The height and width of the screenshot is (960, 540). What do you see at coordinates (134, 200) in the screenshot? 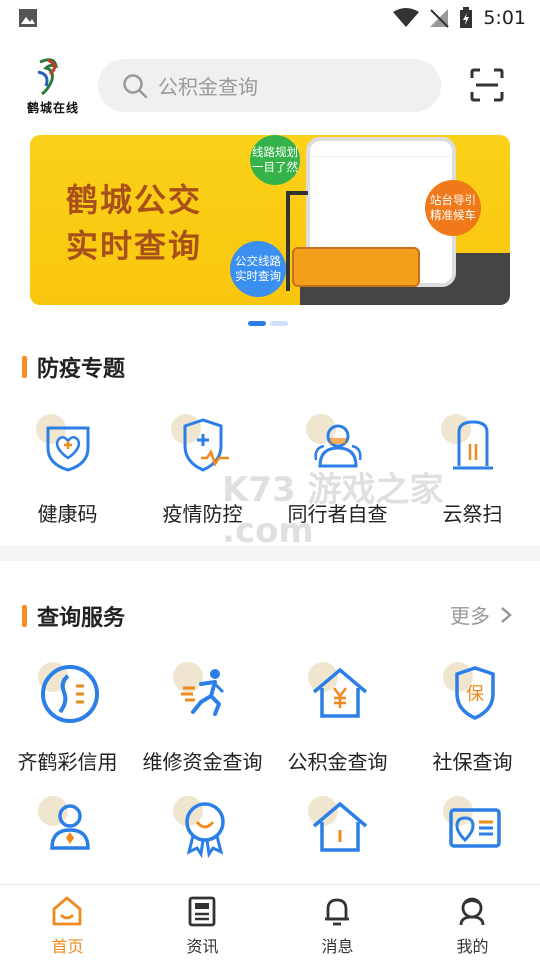
I see `banner-title-line1: 鹤城公交` at bounding box center [134, 200].